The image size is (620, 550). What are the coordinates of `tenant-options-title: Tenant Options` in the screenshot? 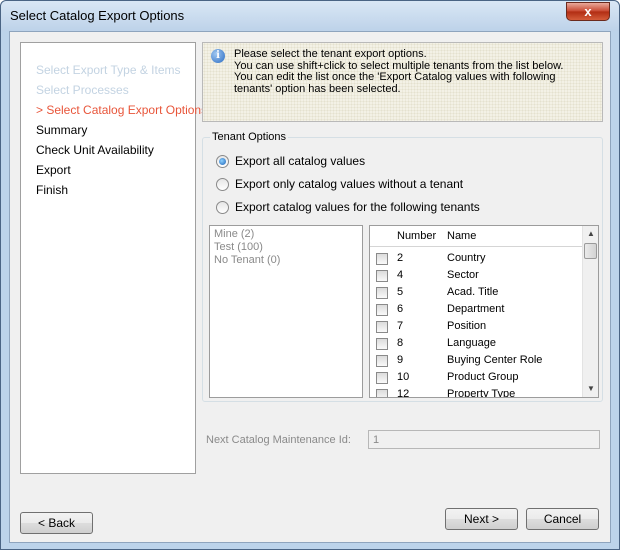 It's located at (249, 137).